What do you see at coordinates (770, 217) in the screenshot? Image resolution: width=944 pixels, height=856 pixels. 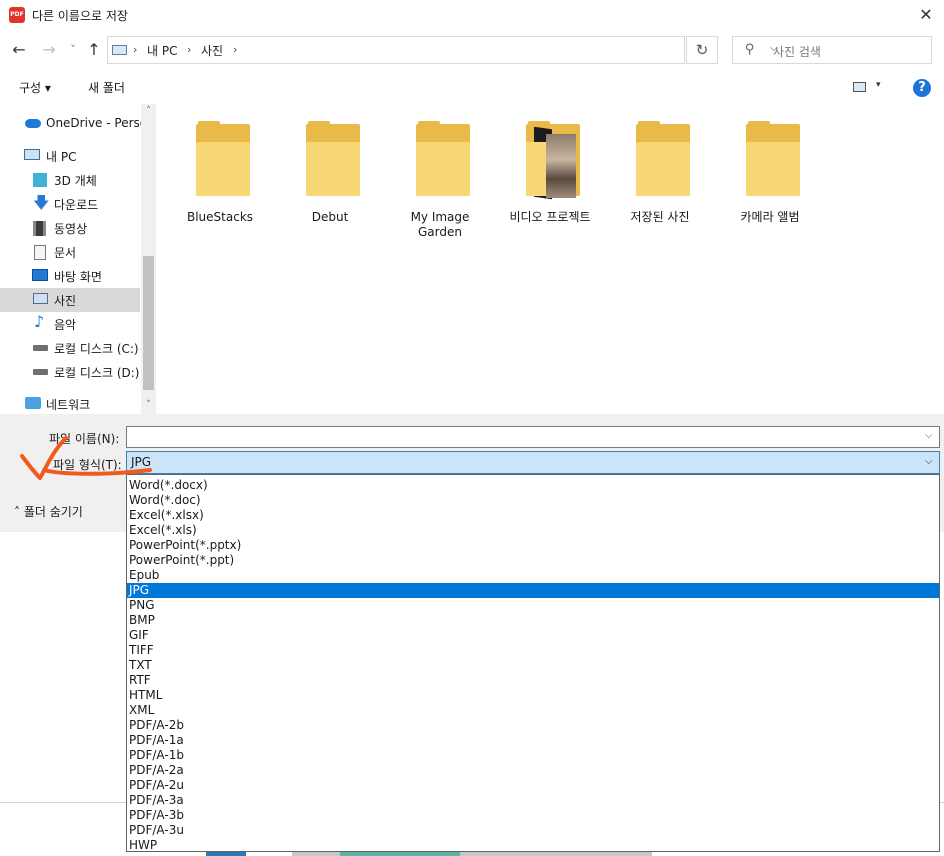 I see `folder-label: 카메라 앨범` at bounding box center [770, 217].